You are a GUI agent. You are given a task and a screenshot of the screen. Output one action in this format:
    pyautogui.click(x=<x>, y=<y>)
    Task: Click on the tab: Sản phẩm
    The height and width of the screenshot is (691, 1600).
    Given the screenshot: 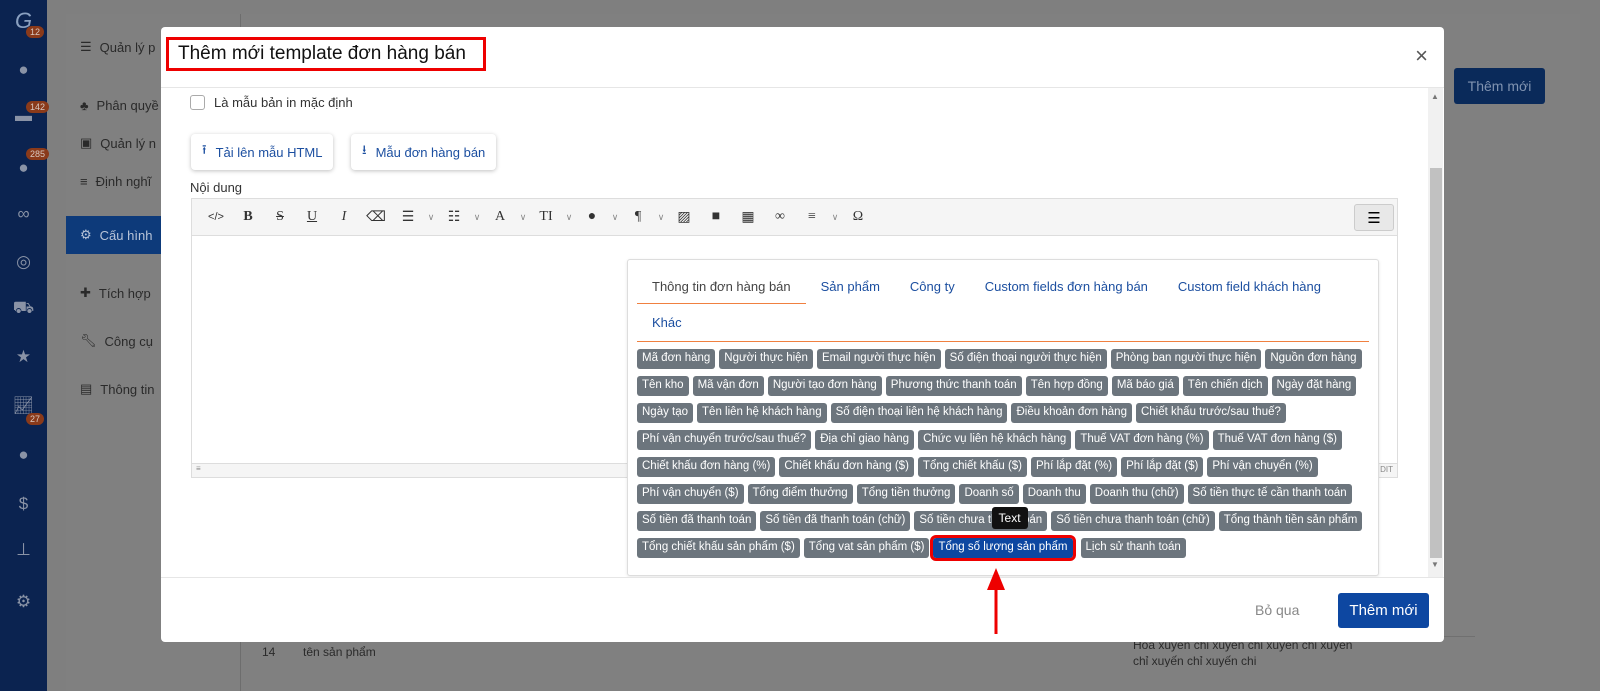 What is the action you would take?
    pyautogui.click(x=850, y=286)
    